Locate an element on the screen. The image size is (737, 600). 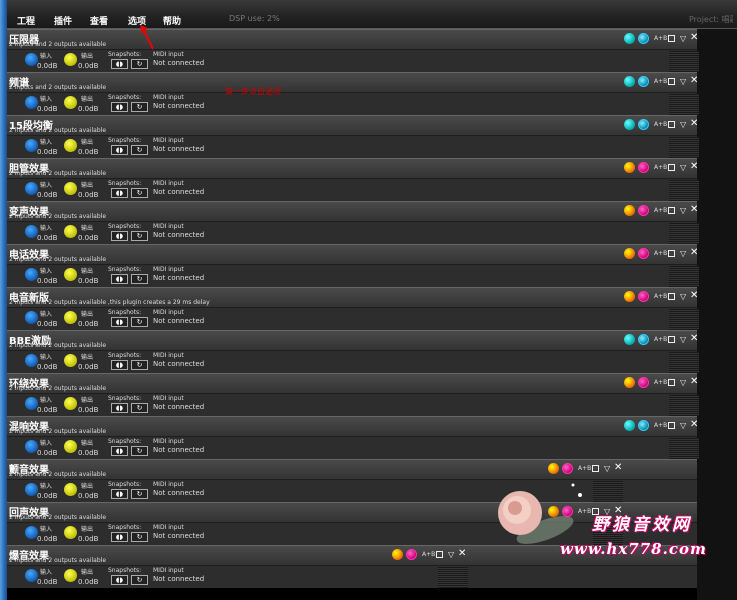
menu-help: 帮助 is located at coordinates (172, 20).